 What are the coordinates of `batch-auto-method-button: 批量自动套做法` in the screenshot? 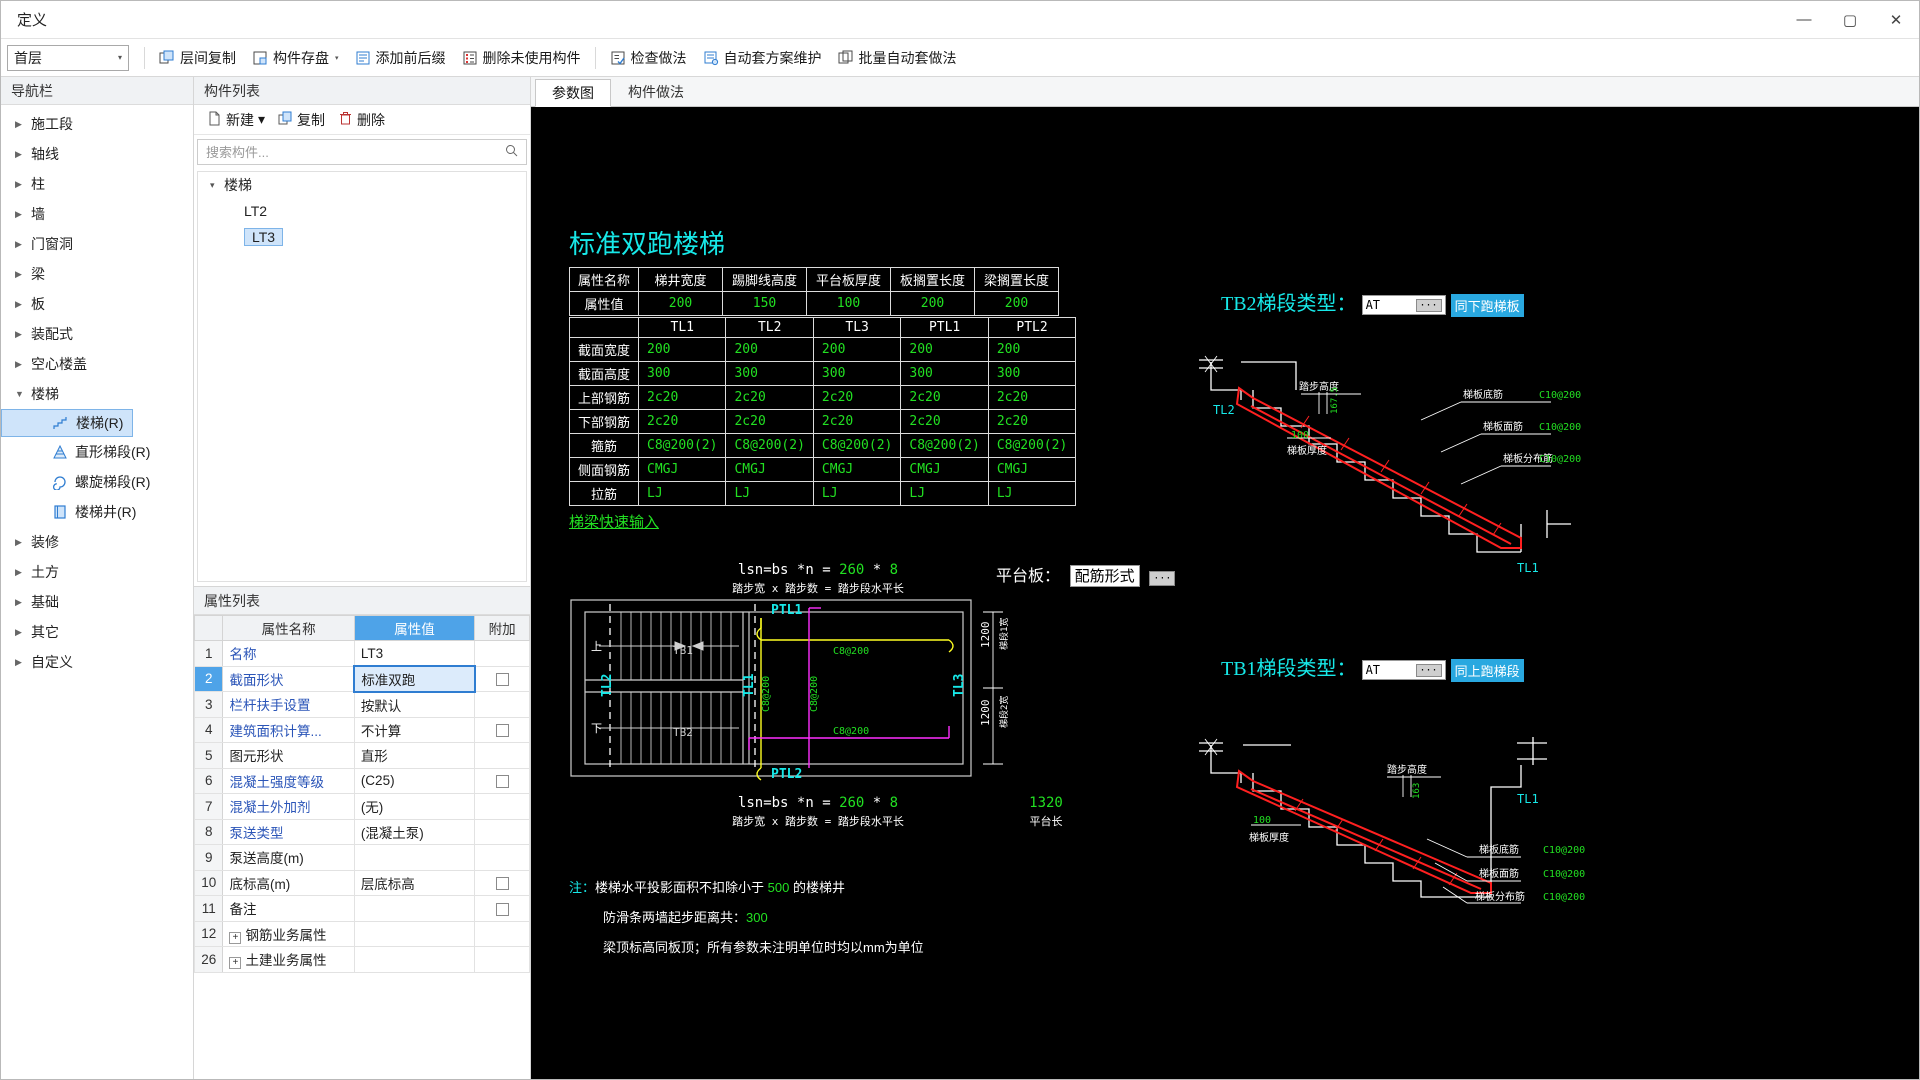 It's located at (897, 58).